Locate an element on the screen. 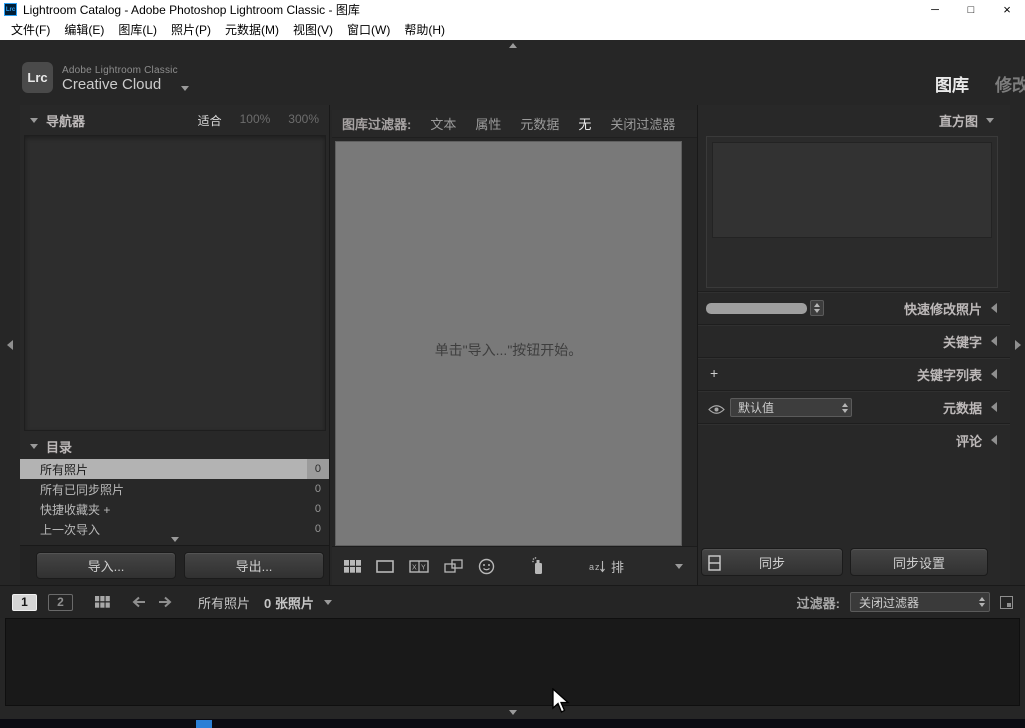  zoom-option-100: 100% is located at coordinates (255, 120).